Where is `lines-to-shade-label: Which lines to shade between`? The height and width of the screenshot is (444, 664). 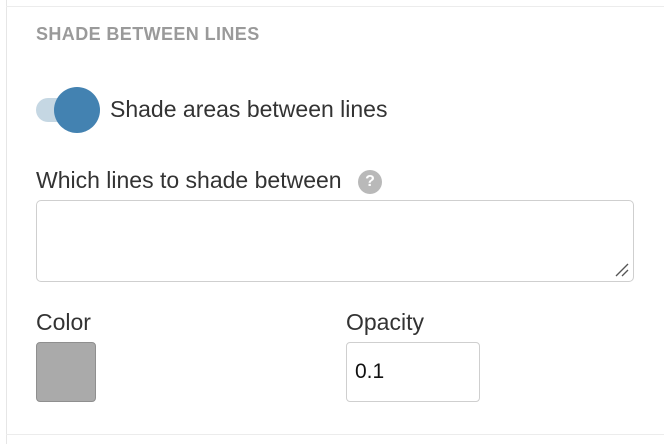
lines-to-shade-label: Which lines to shade between is located at coordinates (189, 180).